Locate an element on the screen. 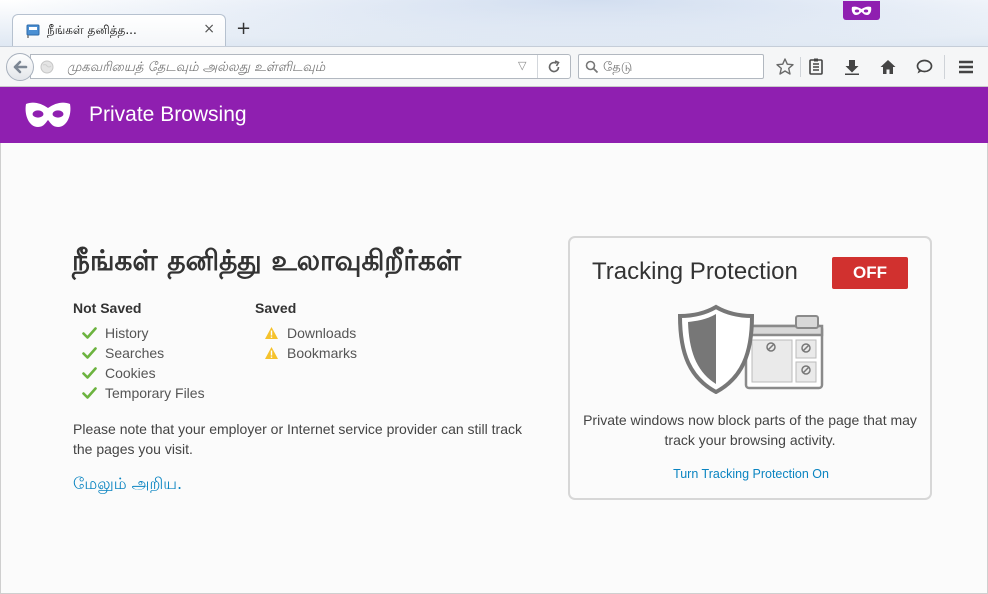 The image size is (988, 594). private-window-indicator is located at coordinates (861, 10).